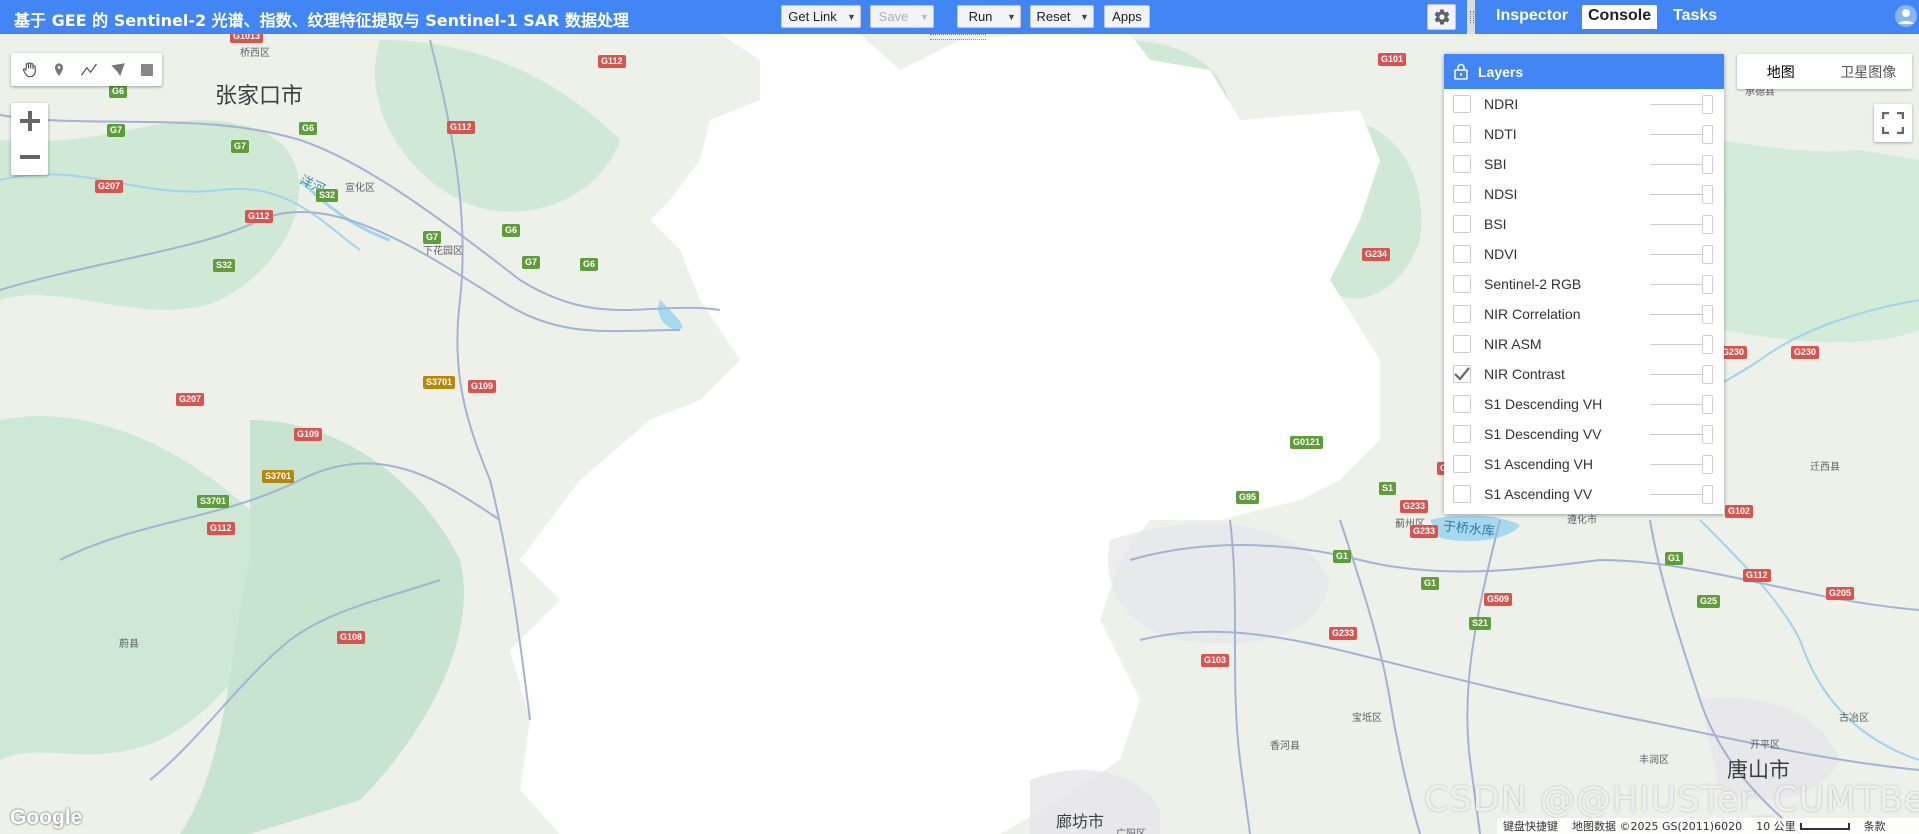  I want to click on run-button: Run, so click(980, 16).